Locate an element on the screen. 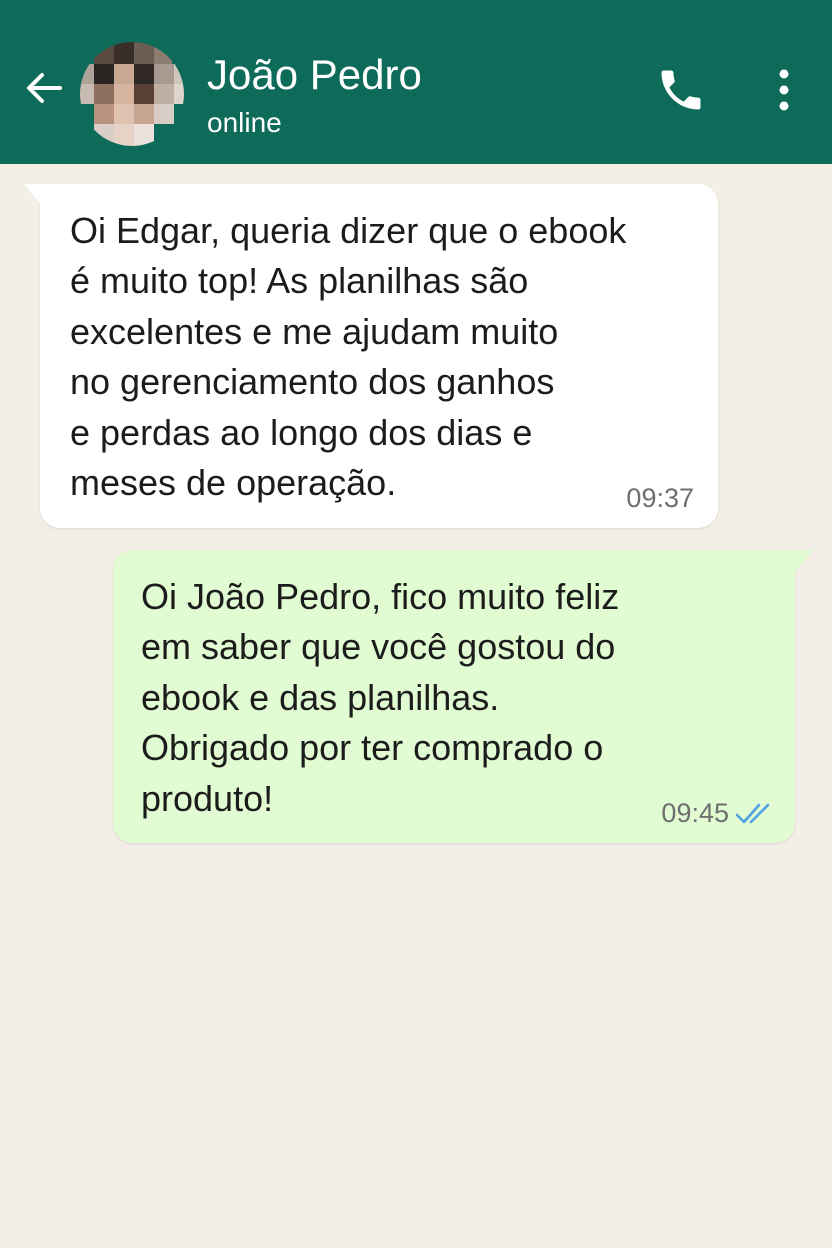 This screenshot has height=1248, width=832. back-button is located at coordinates (44, 88).